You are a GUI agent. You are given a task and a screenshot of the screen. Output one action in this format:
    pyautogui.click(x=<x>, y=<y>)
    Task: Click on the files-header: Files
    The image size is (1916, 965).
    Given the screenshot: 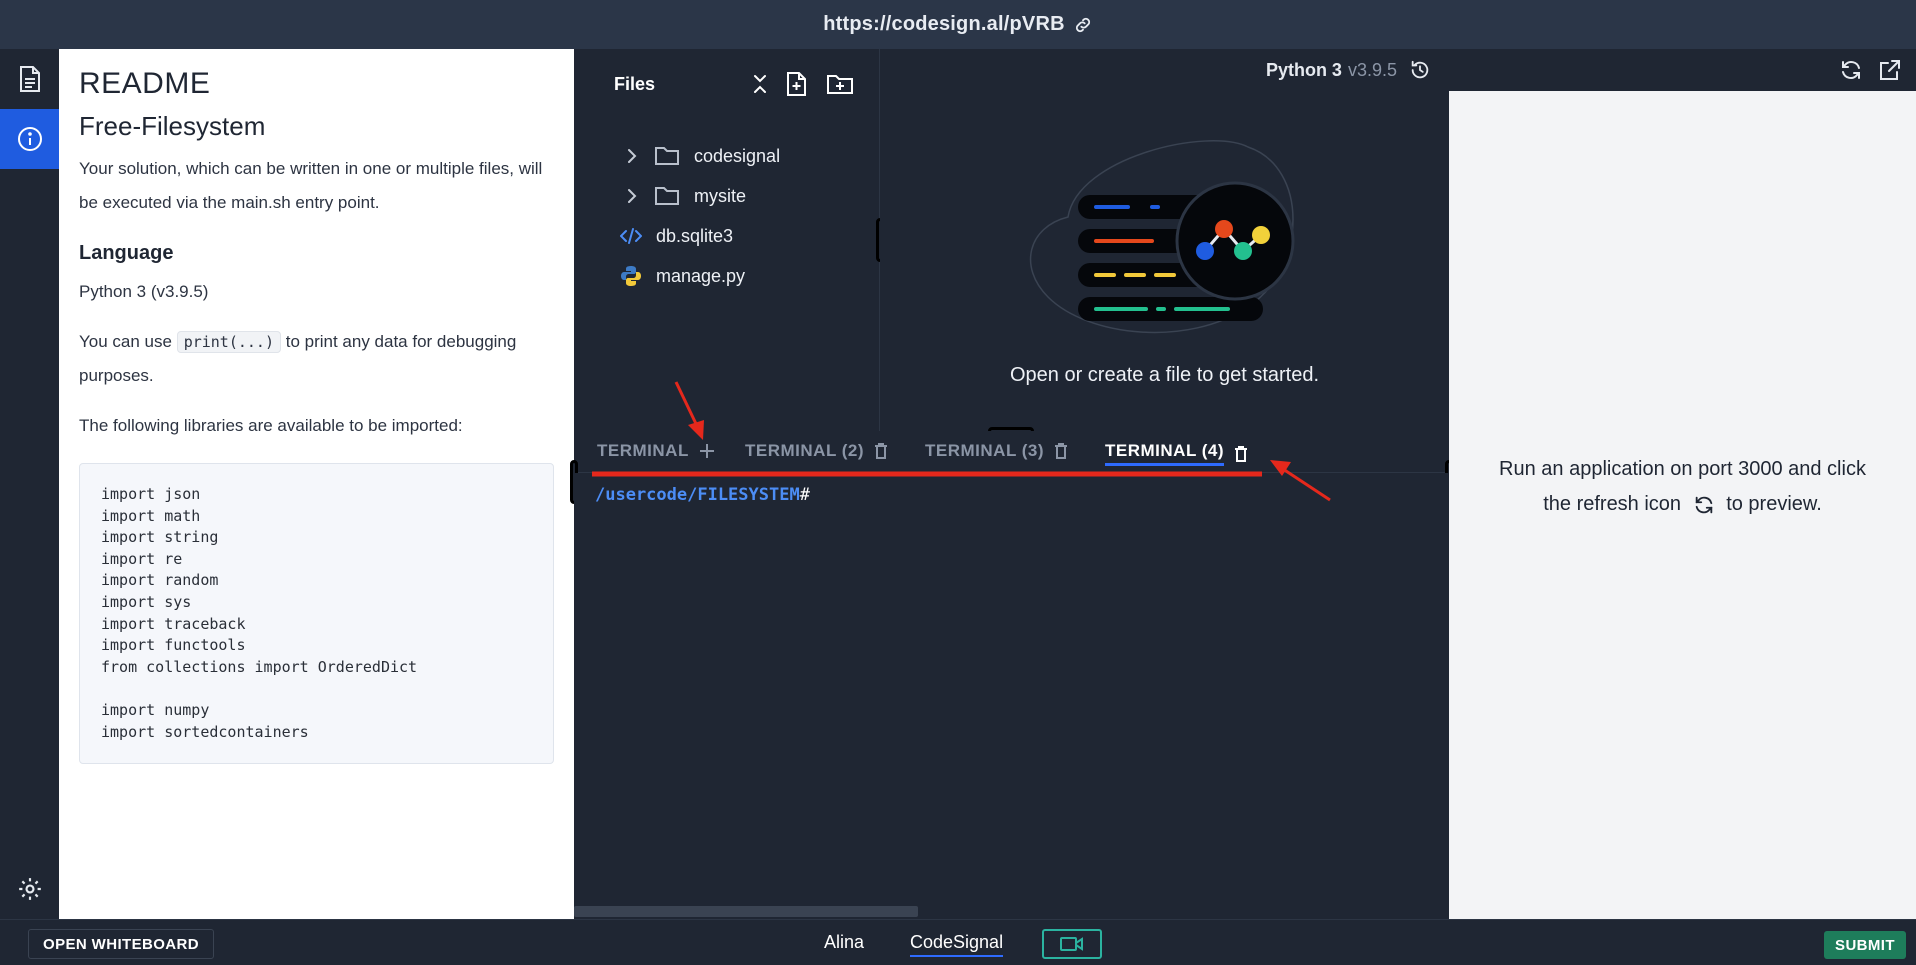 What is the action you would take?
    pyautogui.click(x=734, y=84)
    